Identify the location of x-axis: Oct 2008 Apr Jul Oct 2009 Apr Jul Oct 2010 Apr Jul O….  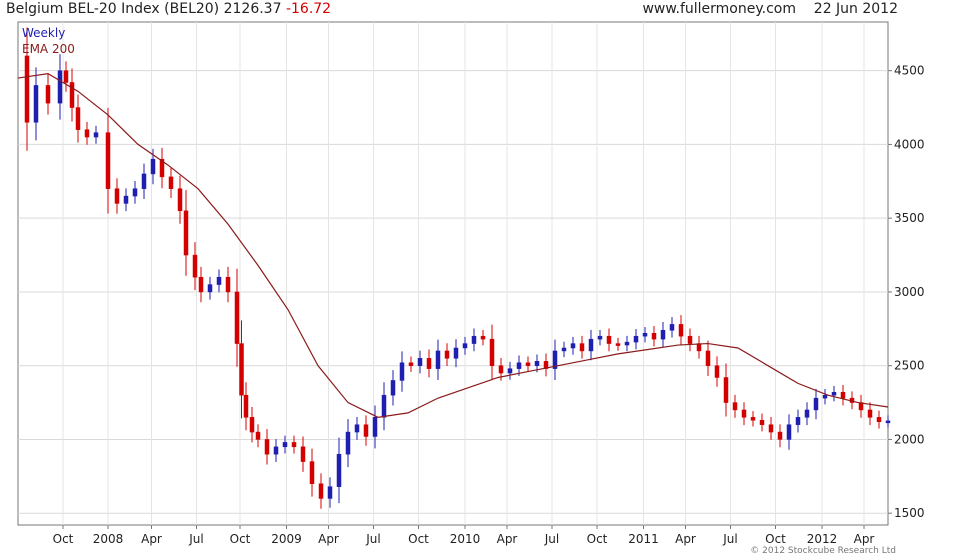
(464, 535).